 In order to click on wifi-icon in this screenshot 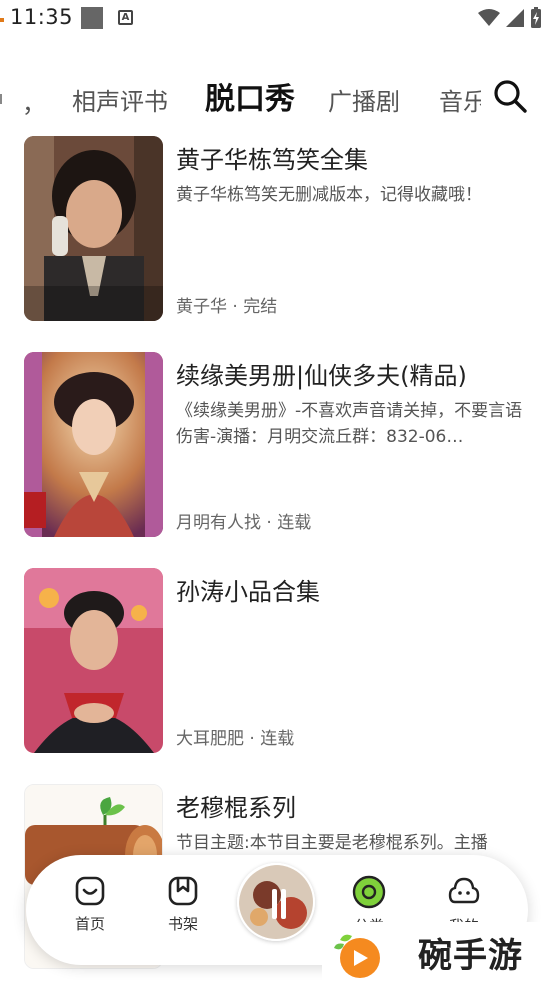, I will do `click(489, 17)`.